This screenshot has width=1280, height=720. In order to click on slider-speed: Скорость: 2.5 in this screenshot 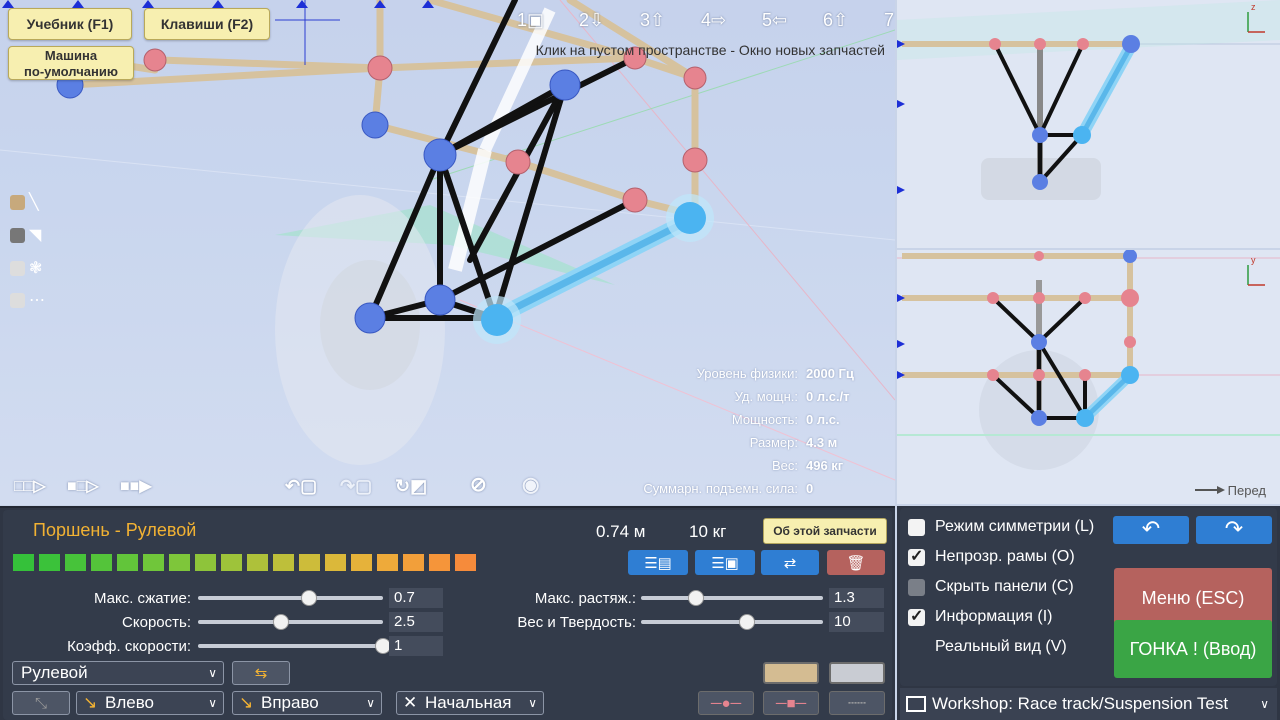, I will do `click(228, 622)`.